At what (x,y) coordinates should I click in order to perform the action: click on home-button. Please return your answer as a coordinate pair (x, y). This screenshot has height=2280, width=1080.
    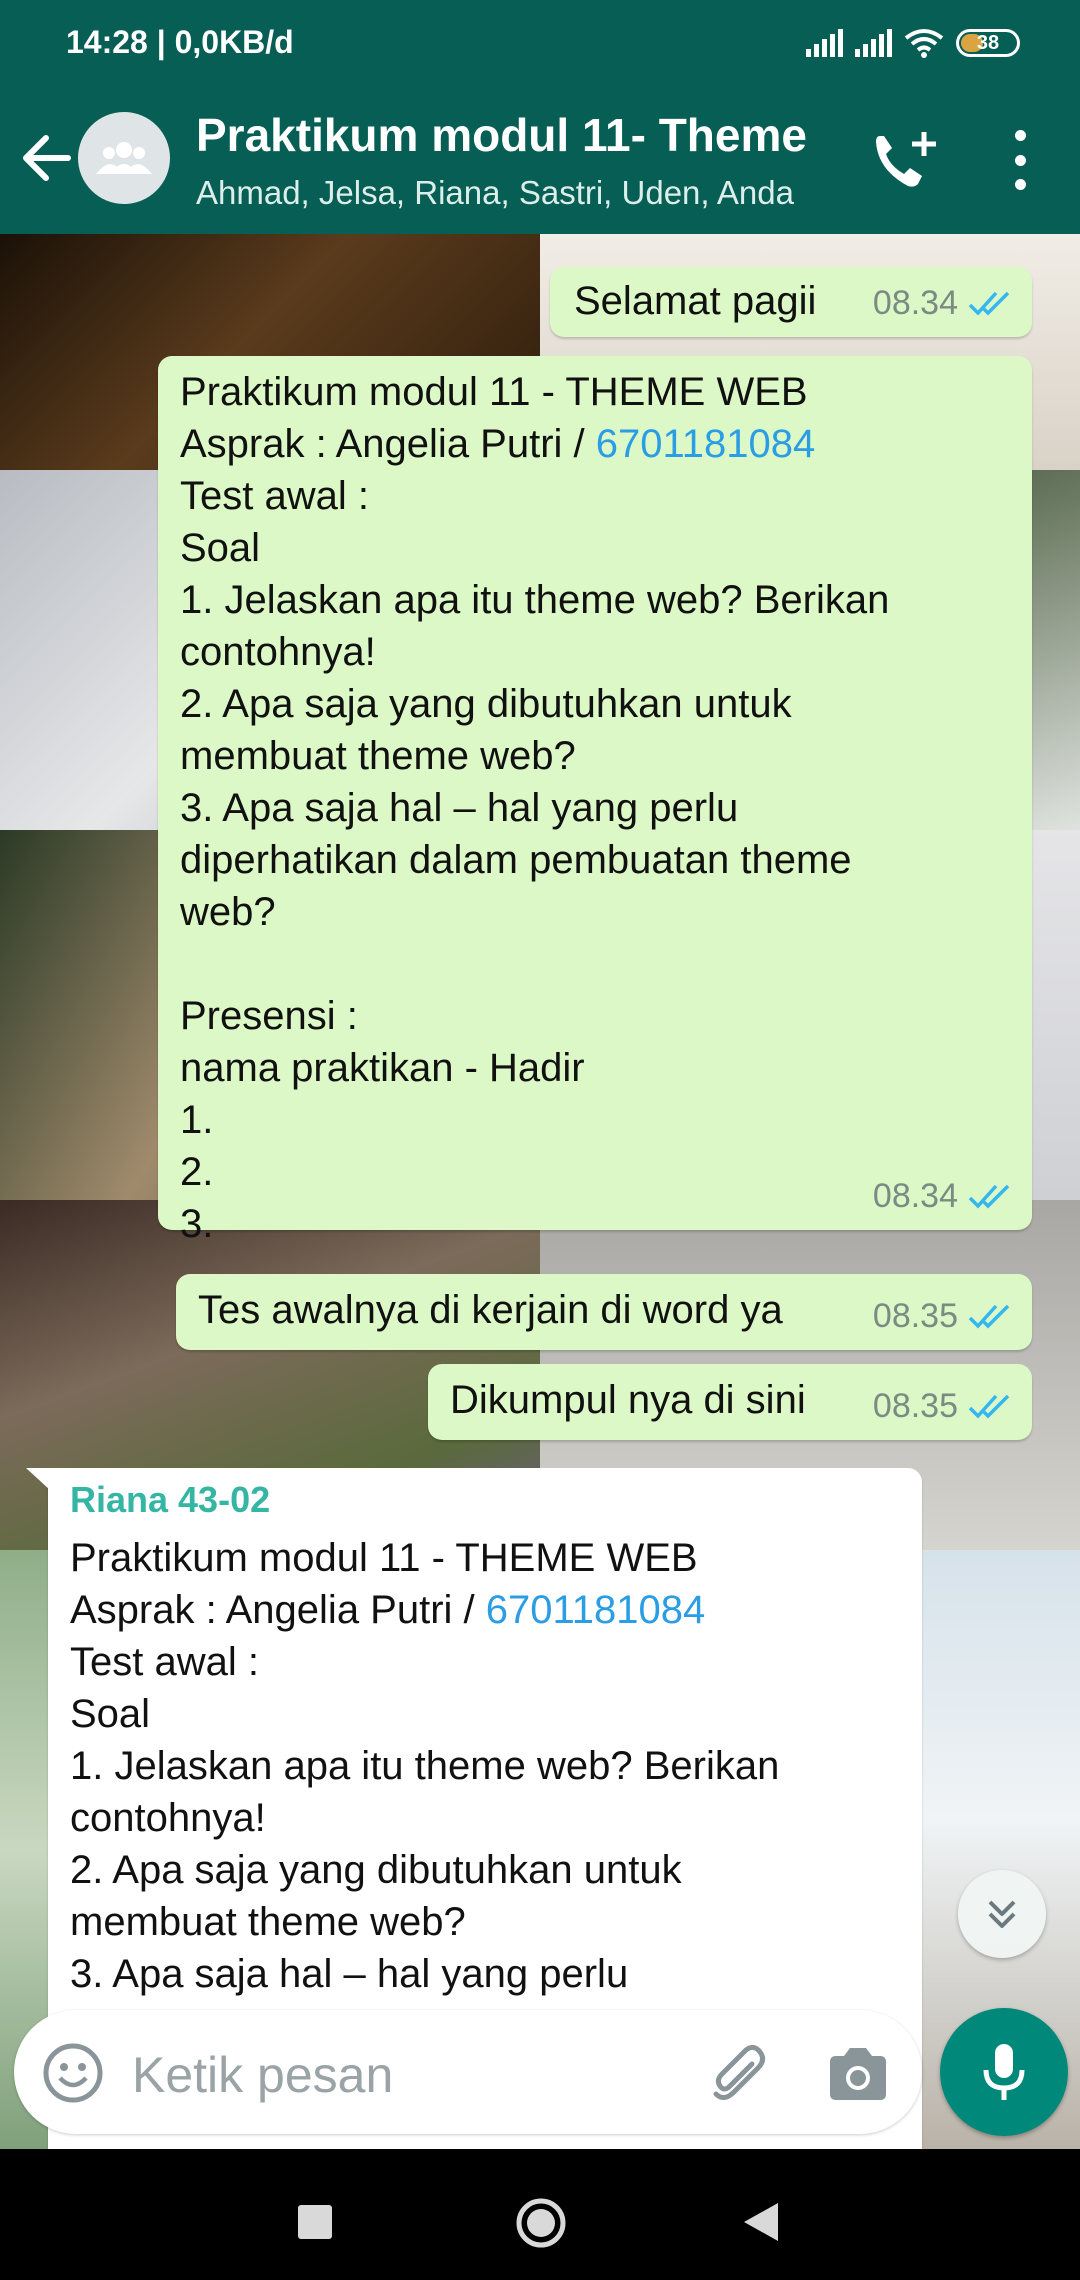
    Looking at the image, I should click on (541, 2223).